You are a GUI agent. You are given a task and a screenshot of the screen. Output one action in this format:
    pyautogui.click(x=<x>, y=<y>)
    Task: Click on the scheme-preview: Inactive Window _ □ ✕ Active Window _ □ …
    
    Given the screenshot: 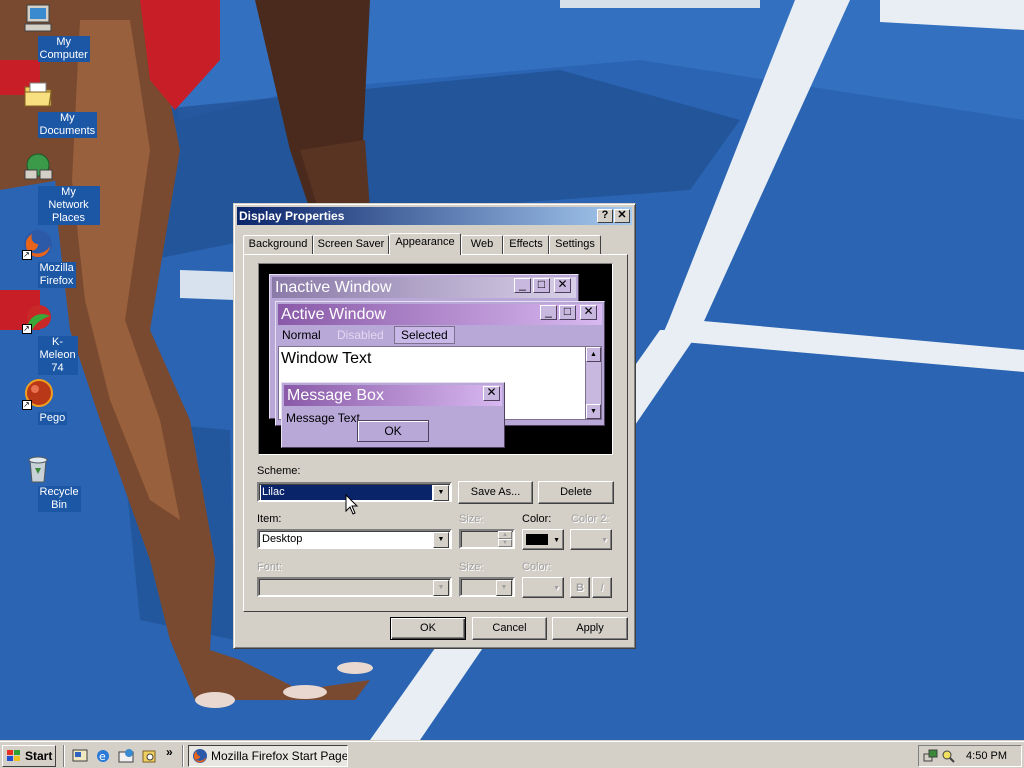 What is the action you would take?
    pyautogui.click(x=435, y=359)
    